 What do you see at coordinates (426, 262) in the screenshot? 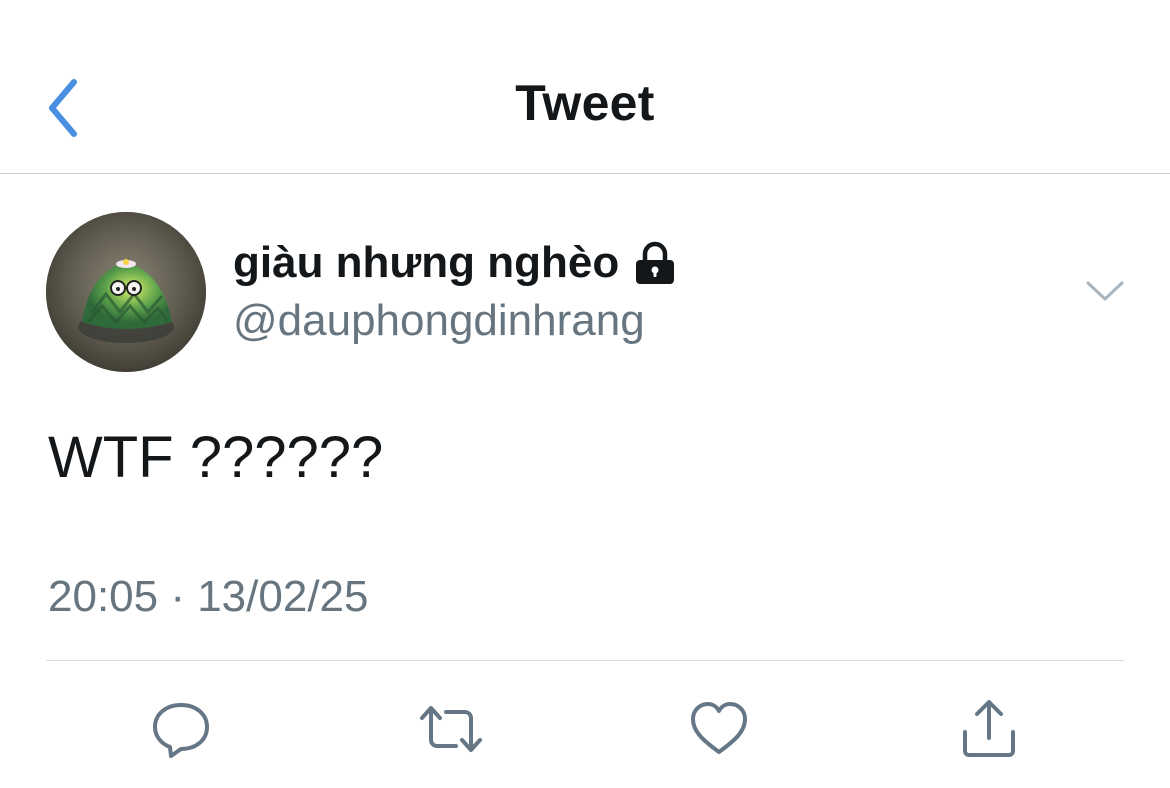
I see `display-name-text: giàu nhưng nghèo` at bounding box center [426, 262].